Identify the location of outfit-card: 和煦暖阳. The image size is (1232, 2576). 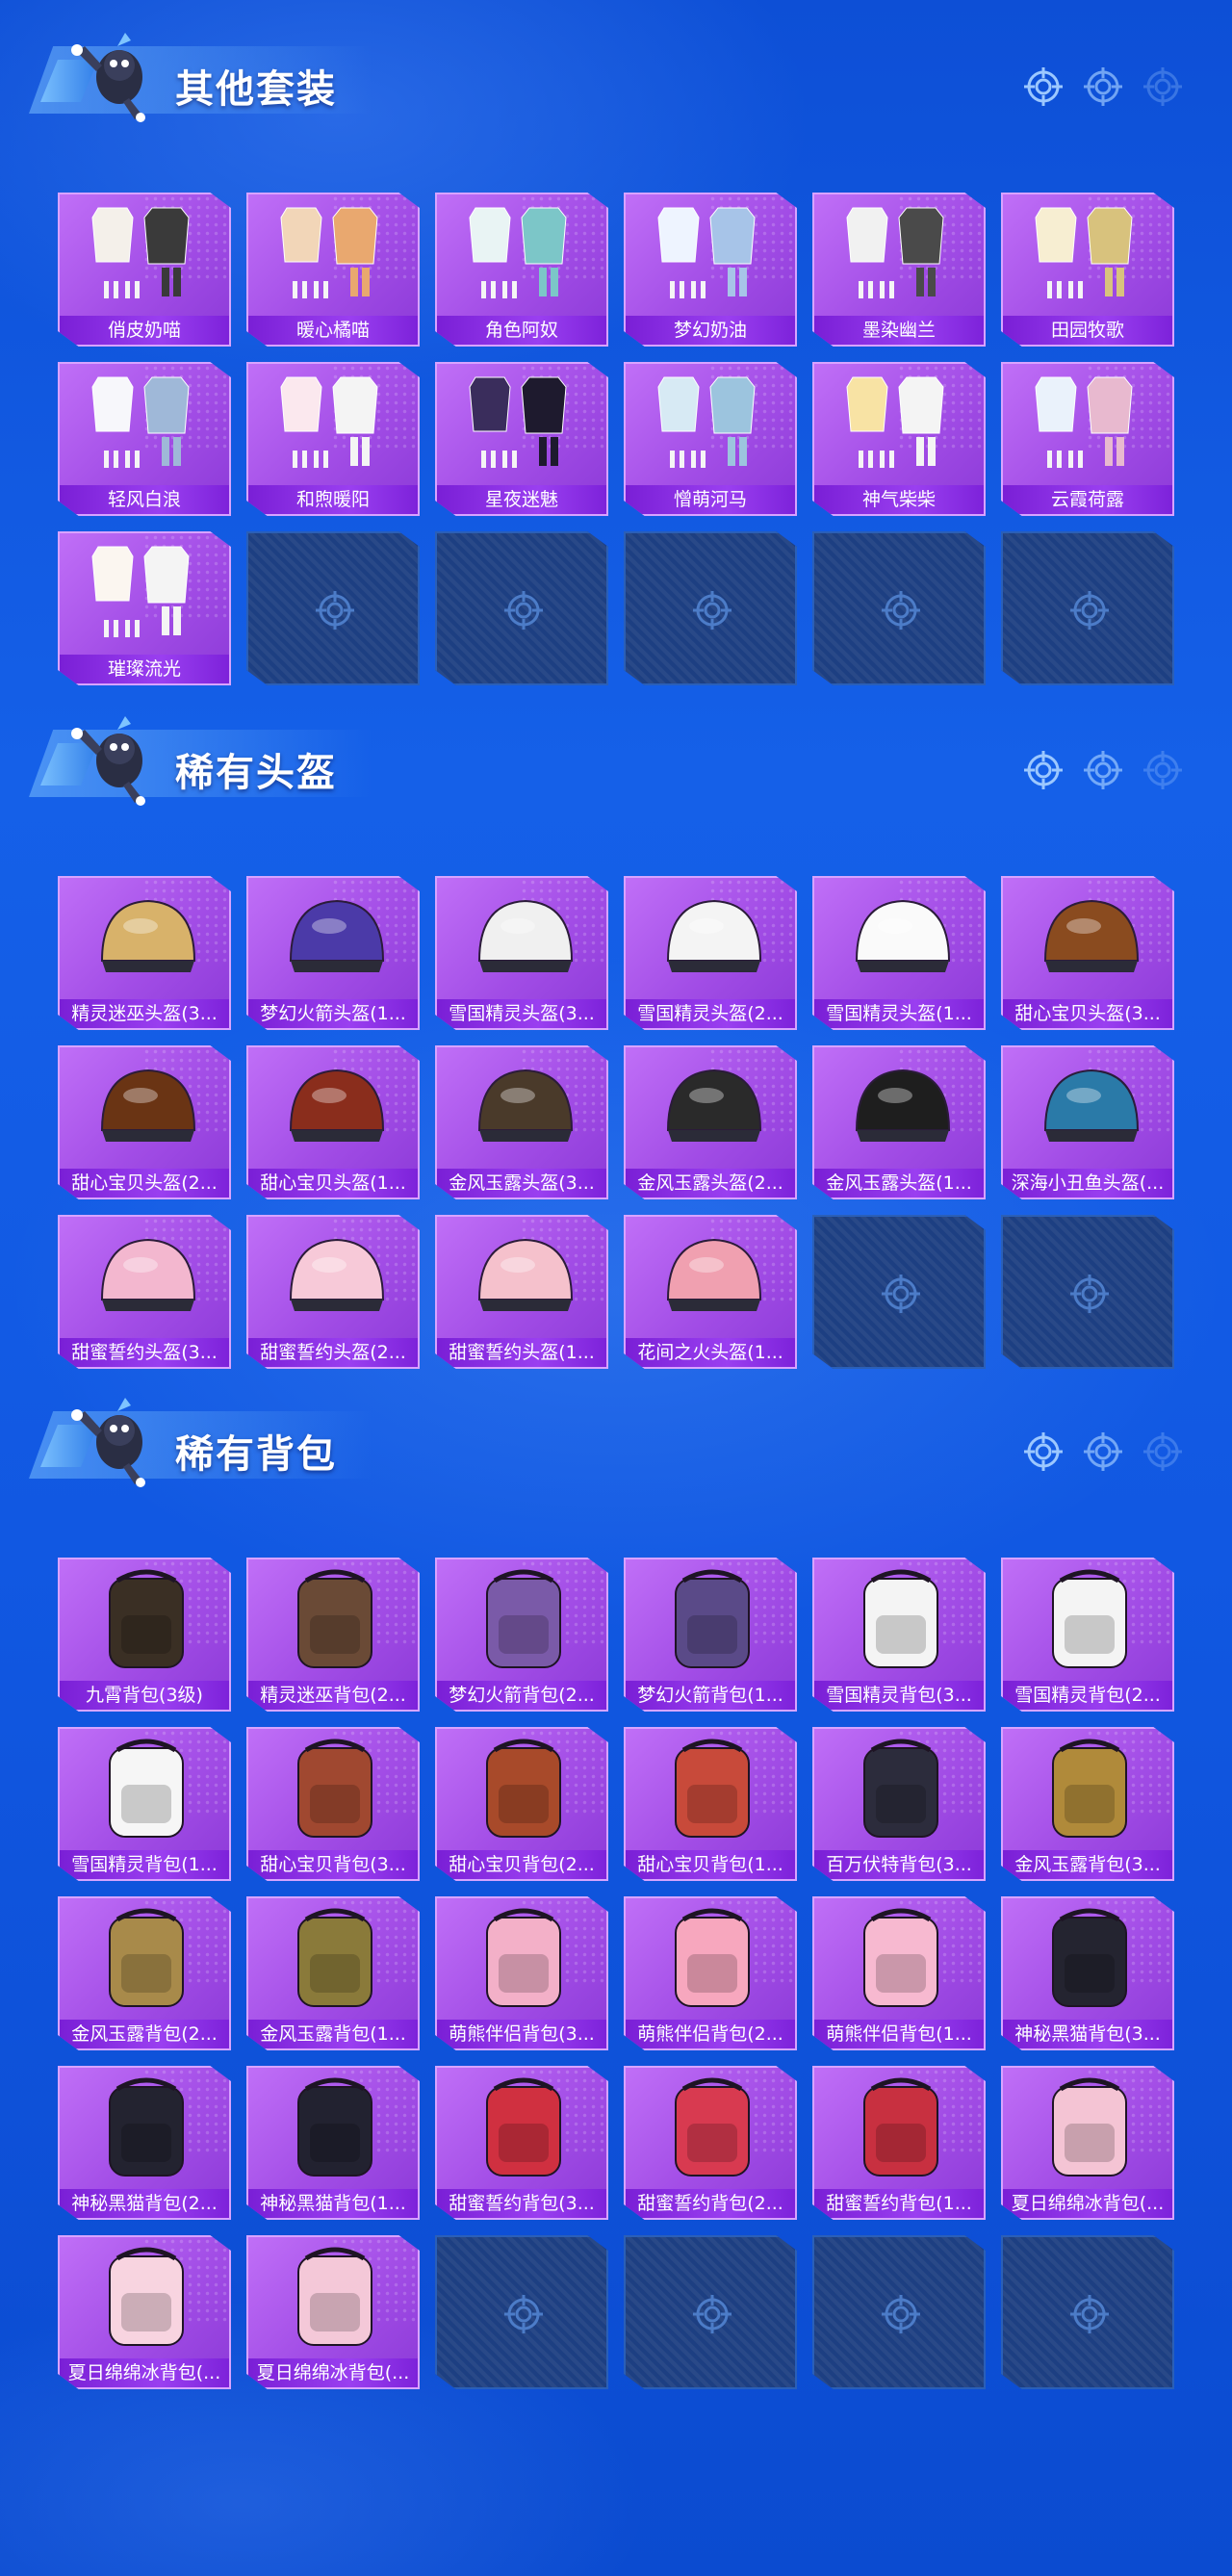
(333, 439).